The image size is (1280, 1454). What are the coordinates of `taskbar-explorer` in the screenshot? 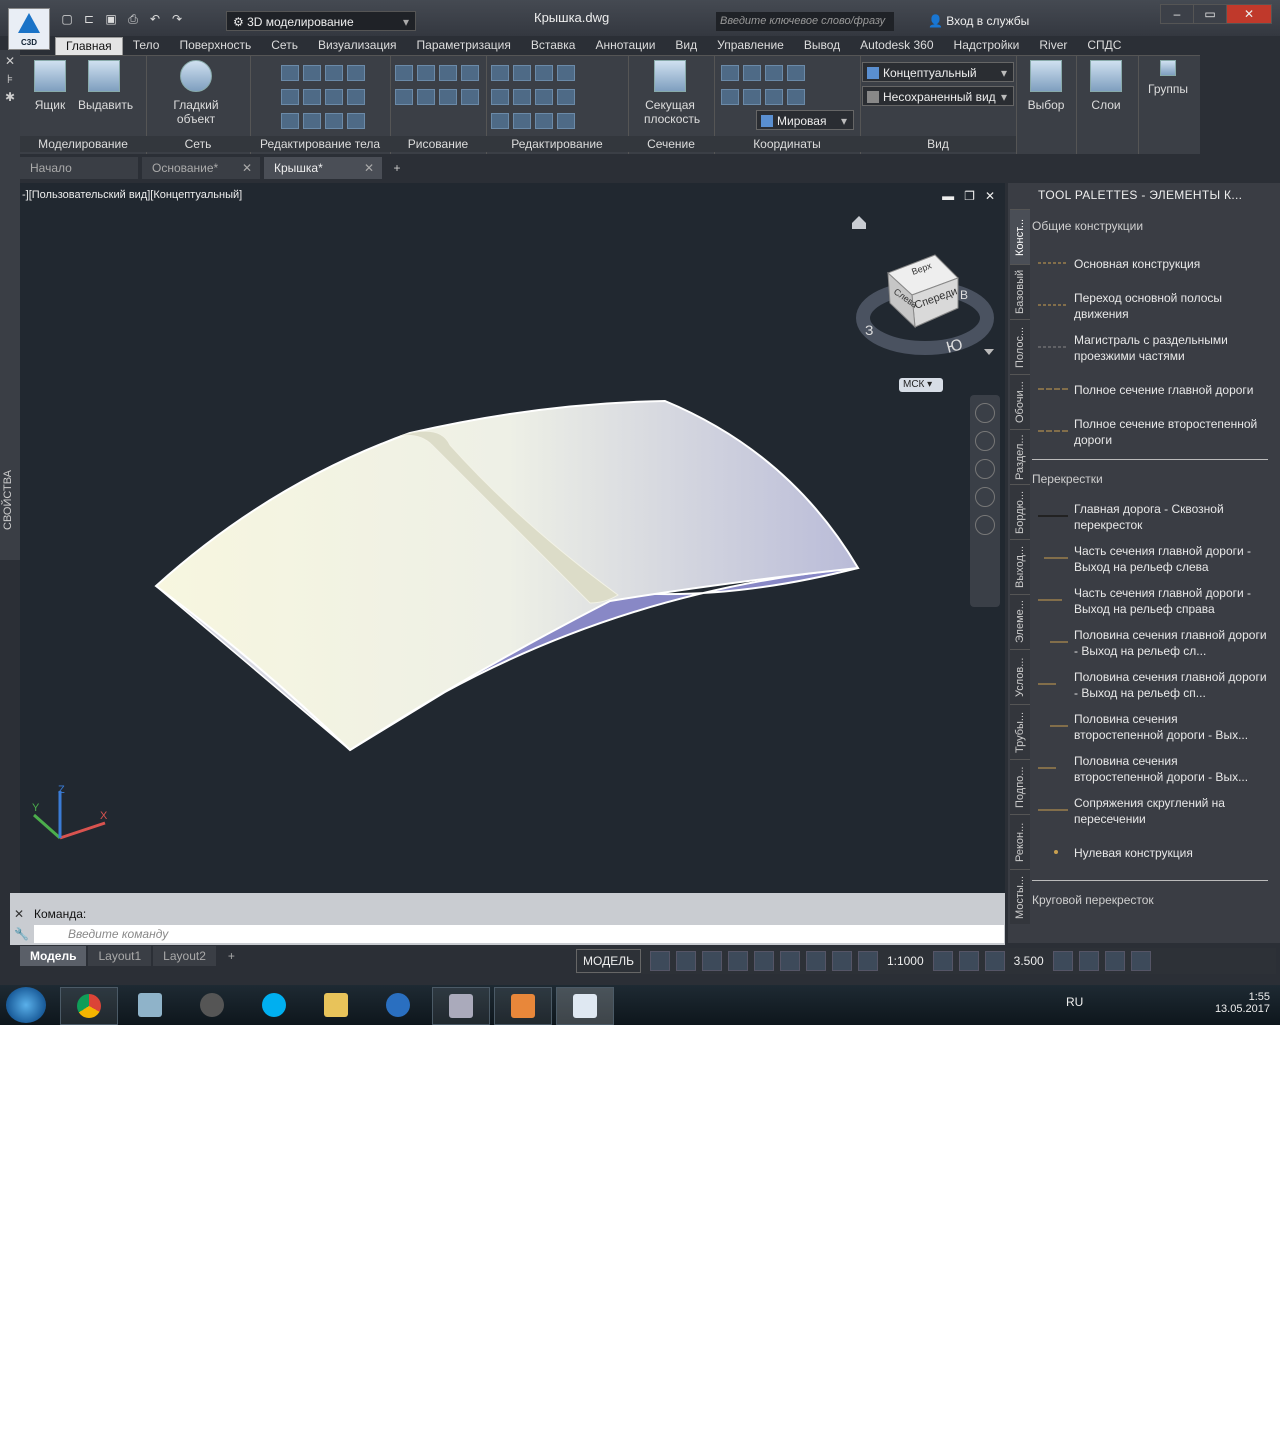 It's located at (336, 1005).